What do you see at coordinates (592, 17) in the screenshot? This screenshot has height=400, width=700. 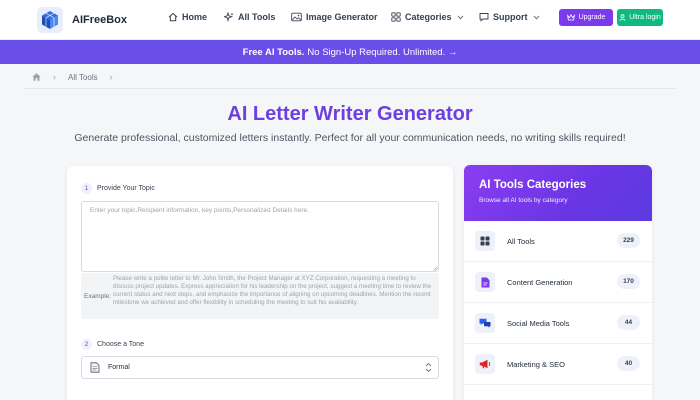 I see `upgrade-label: Upgrade` at bounding box center [592, 17].